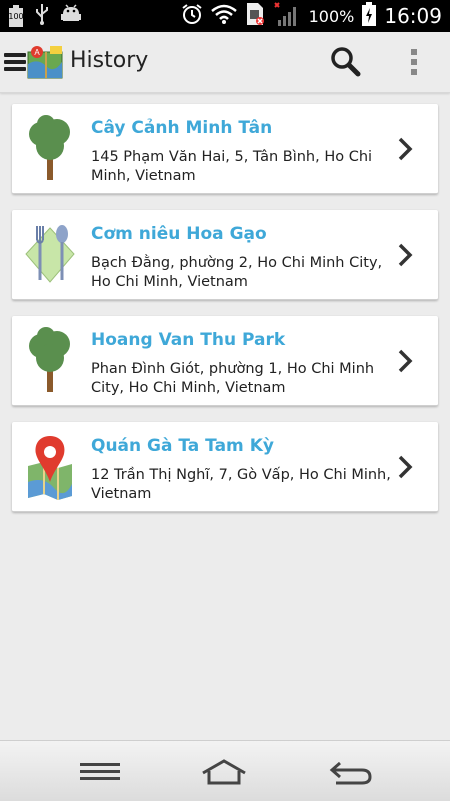 Image resolution: width=450 pixels, height=801 pixels. Describe the element at coordinates (255, 16) in the screenshot. I see `sim-icon` at that location.